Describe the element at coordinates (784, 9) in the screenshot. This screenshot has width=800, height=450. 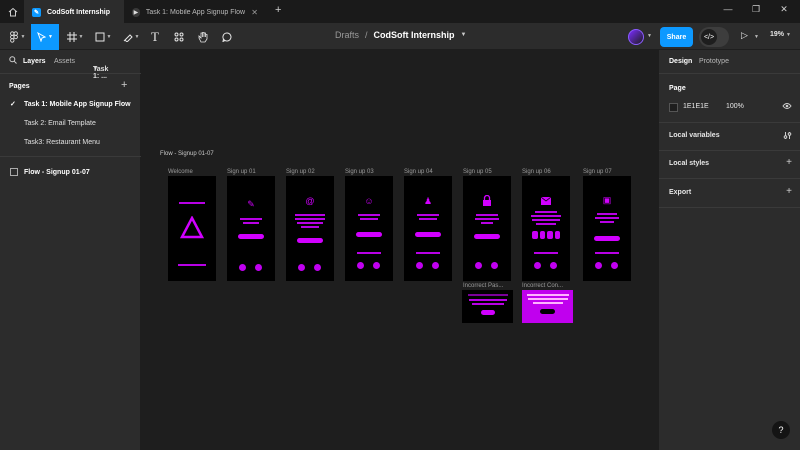
I see `close-window-button: ✕` at that location.